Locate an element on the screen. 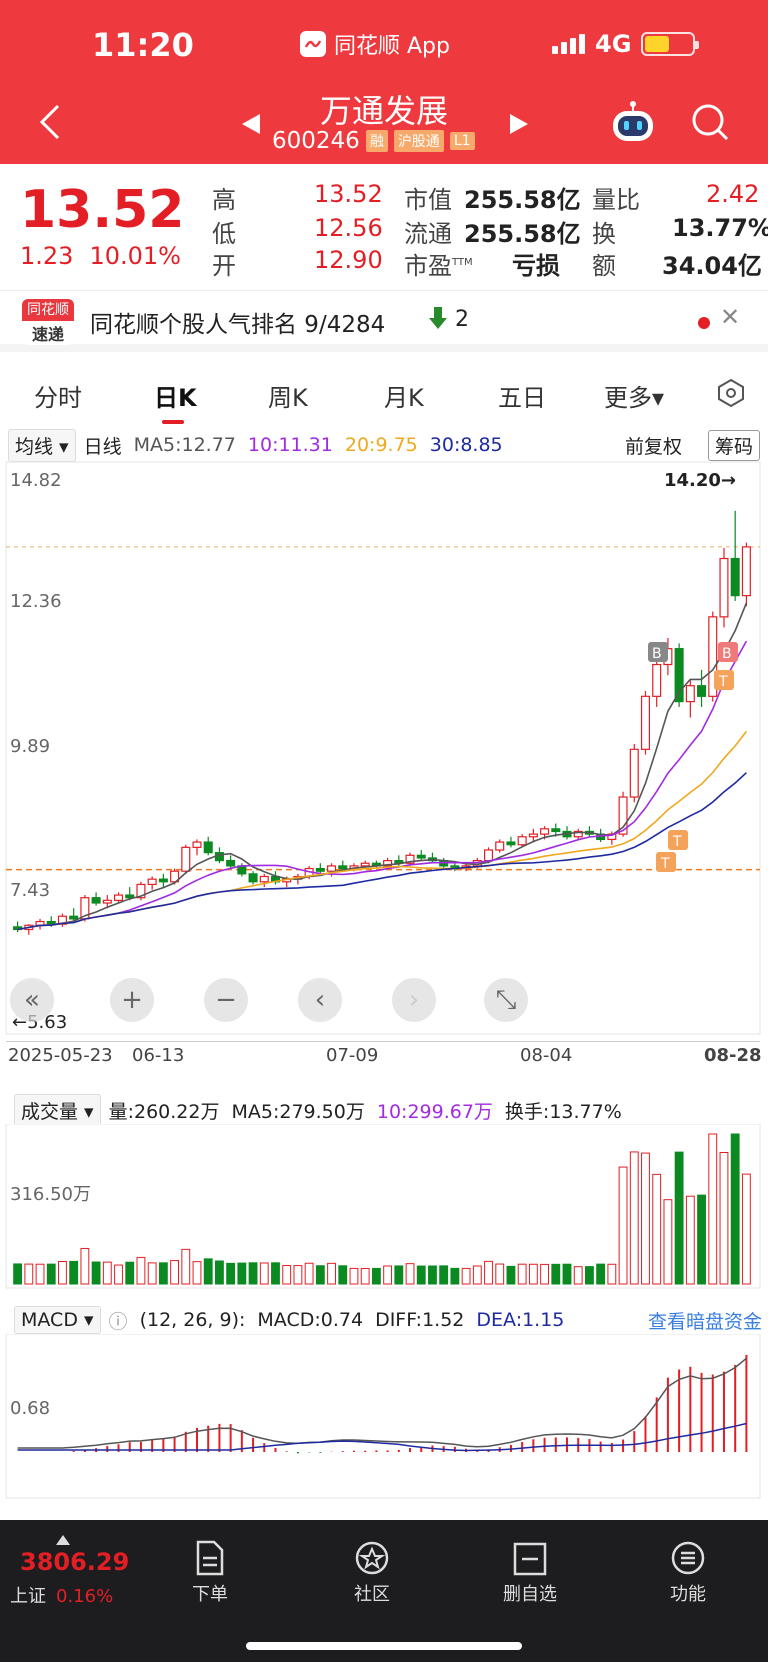 The image size is (768, 1662). rank-delta: 2 is located at coordinates (462, 319).